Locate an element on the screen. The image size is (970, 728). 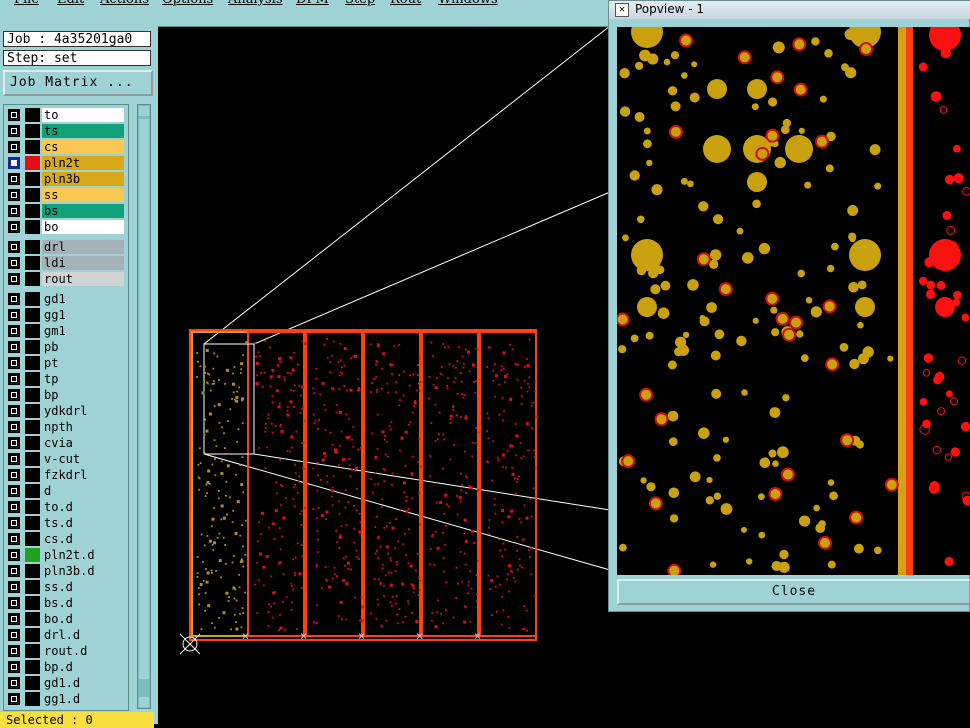
layer-name: cs.d is located at coordinates (83, 539).